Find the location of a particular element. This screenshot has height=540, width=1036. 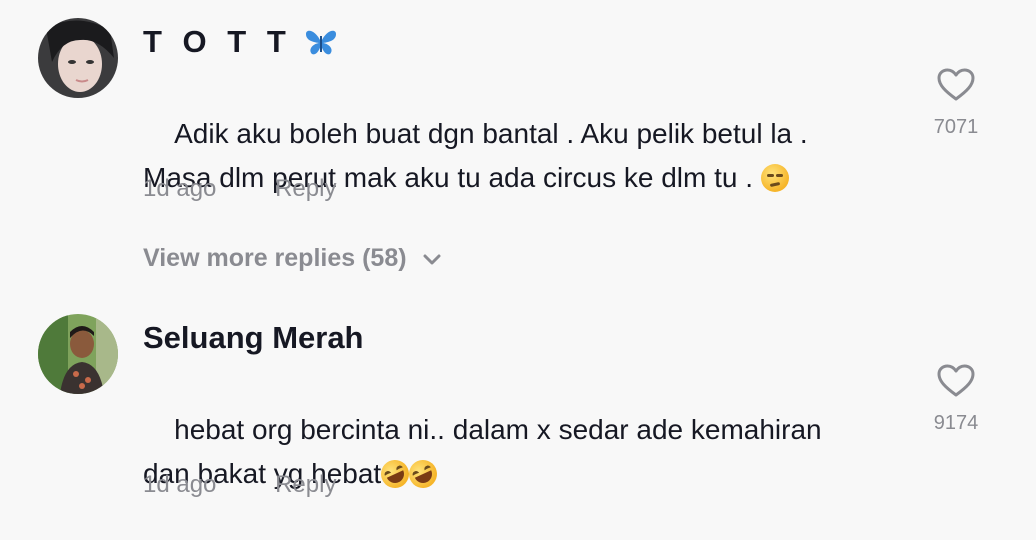

username: T O T T is located at coordinates (240, 44).